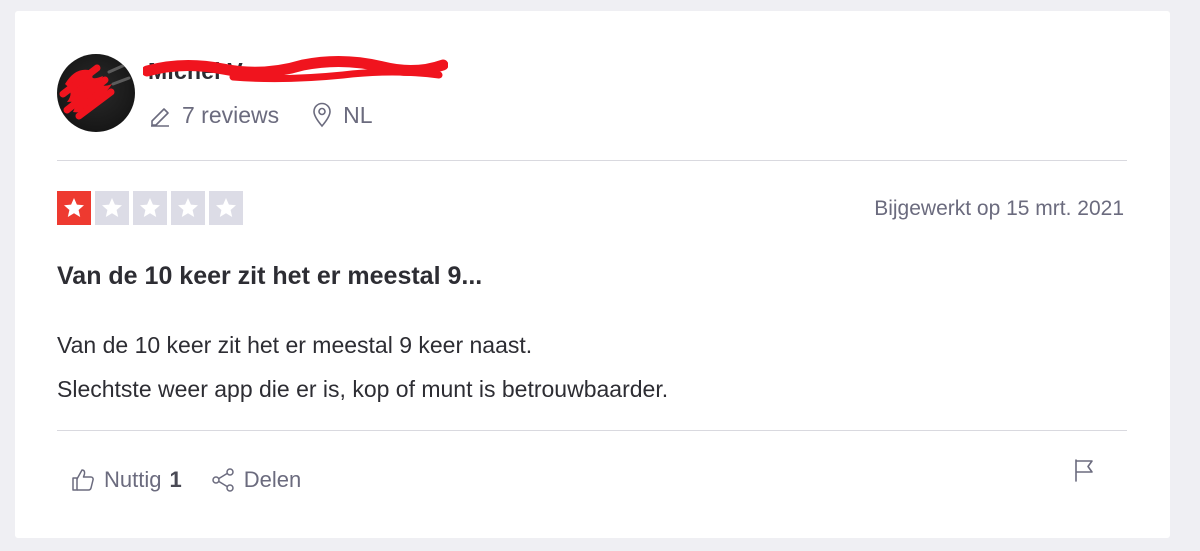 The width and height of the screenshot is (1200, 551). I want to click on reviews-count-label: 7 reviews, so click(231, 114).